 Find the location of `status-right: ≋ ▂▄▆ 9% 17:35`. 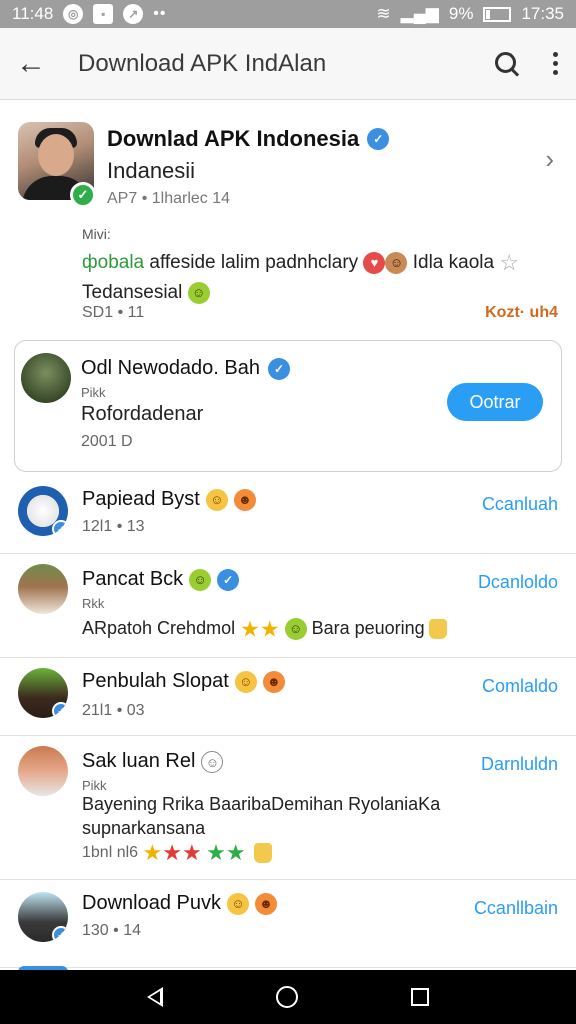

status-right: ≋ ▂▄▆ 9% 17:35 is located at coordinates (470, 14).